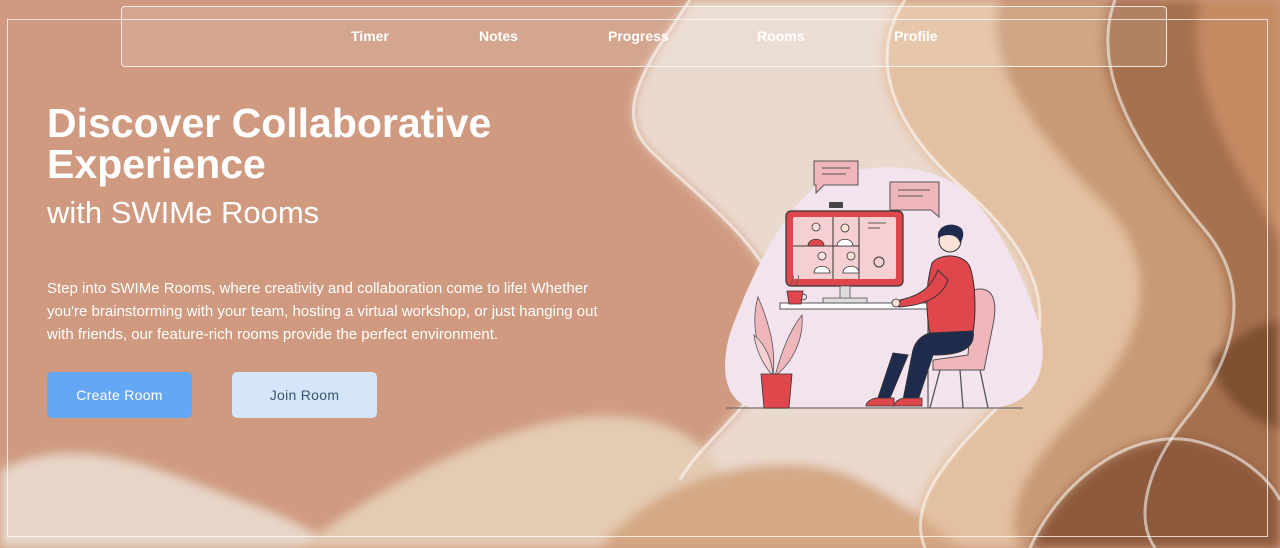 The width and height of the screenshot is (1280, 548). Describe the element at coordinates (119, 395) in the screenshot. I see `create-room-button: Create Room` at that location.